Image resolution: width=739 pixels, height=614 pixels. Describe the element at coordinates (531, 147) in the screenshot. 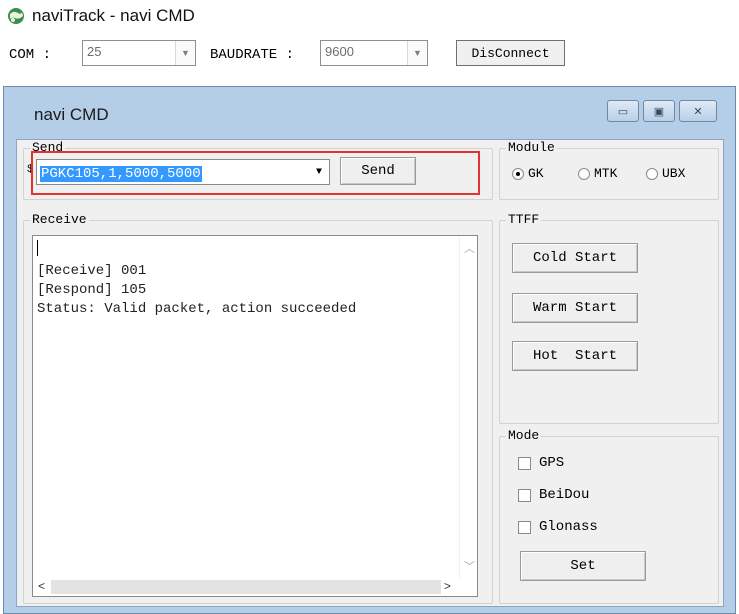

I see `module-legend: Module` at that location.